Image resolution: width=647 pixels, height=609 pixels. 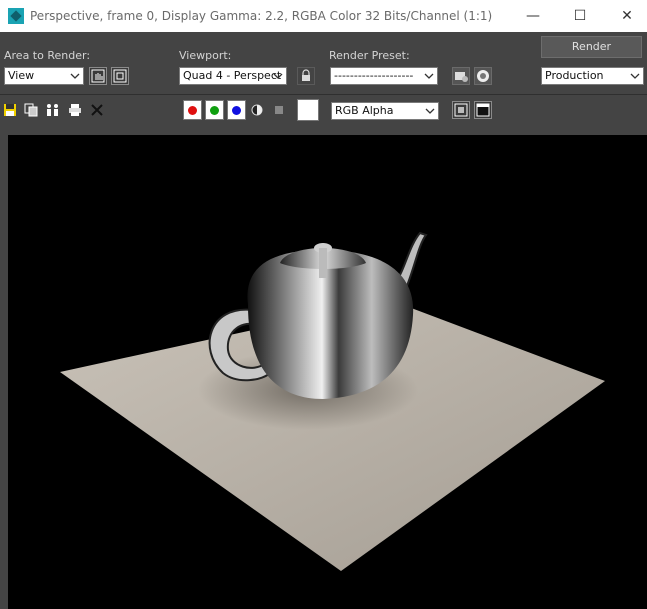 I want to click on display-channel-dropdown: RGB Alpha, so click(x=385, y=111).